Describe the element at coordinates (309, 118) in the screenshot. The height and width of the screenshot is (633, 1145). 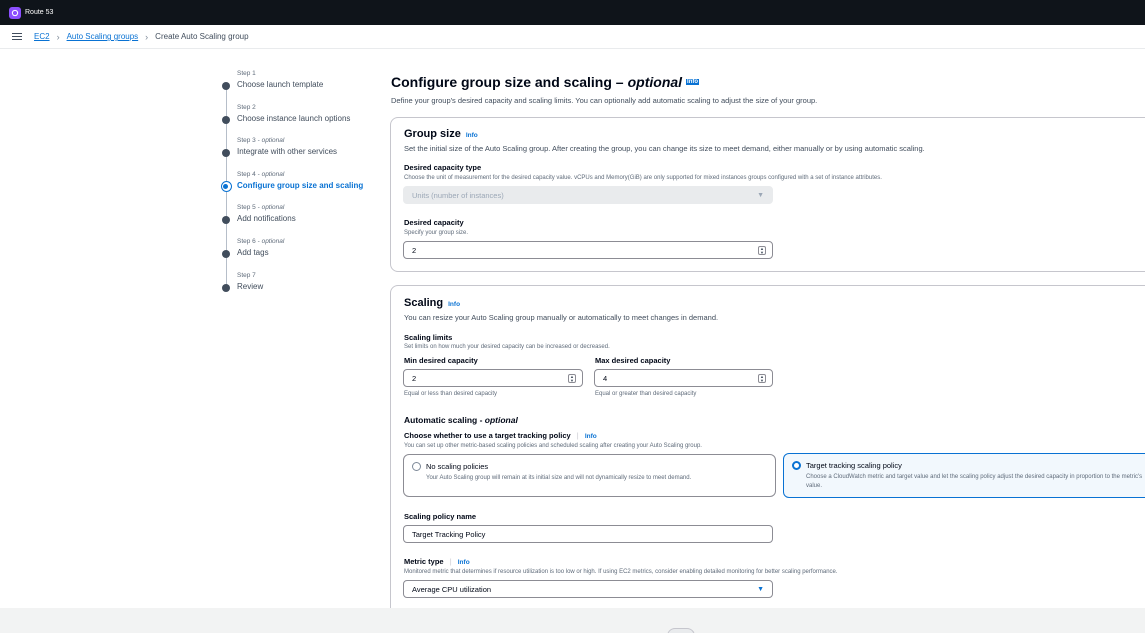
I see `step-title: Choose instance launch options` at that location.